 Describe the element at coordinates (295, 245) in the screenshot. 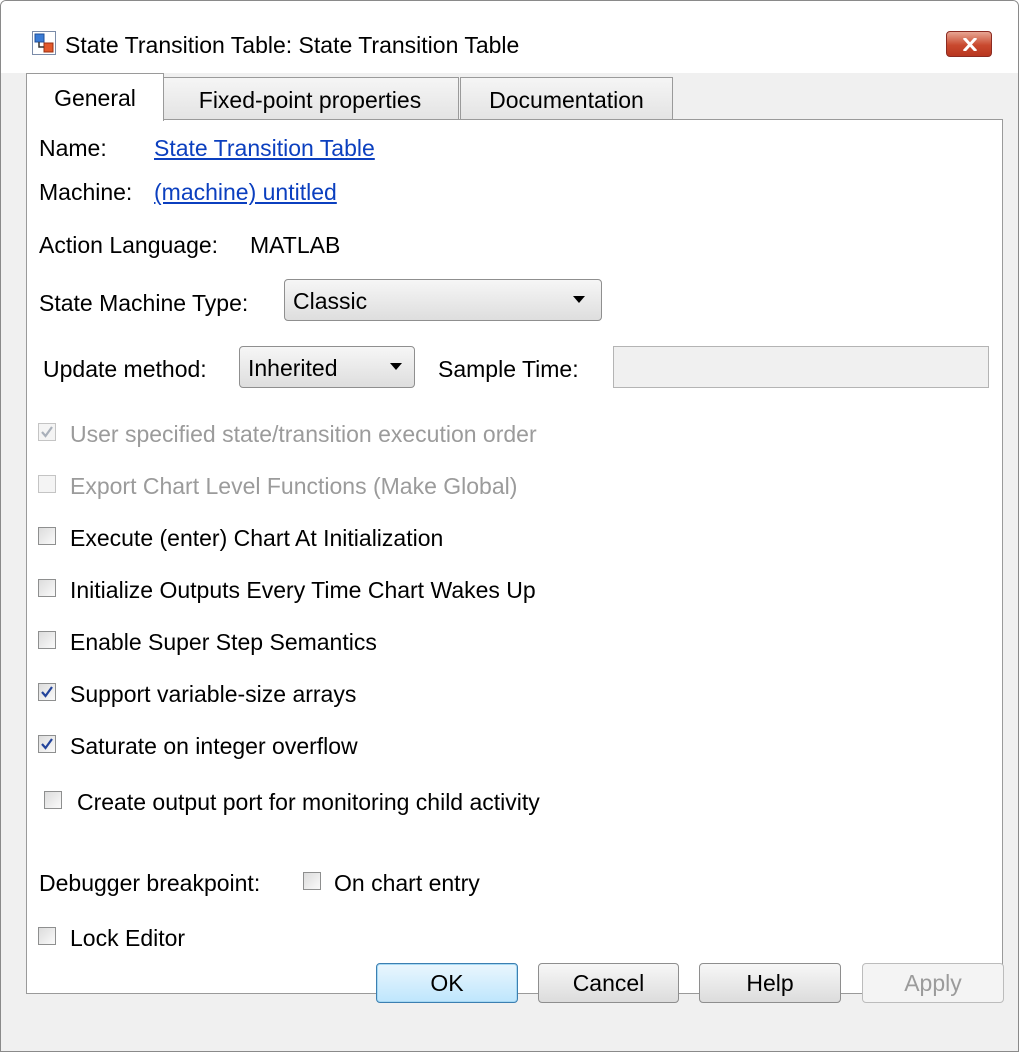

I see `action-language-value: MATLAB` at that location.